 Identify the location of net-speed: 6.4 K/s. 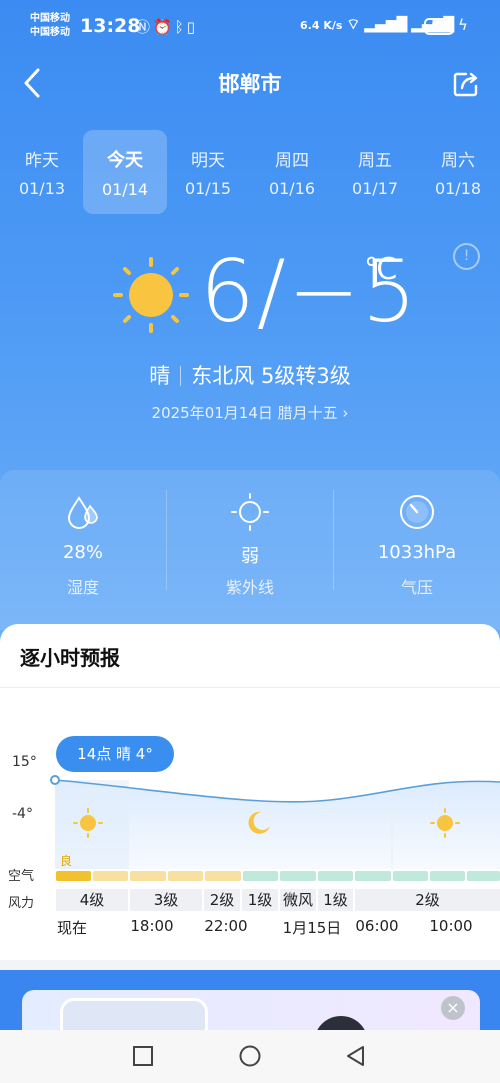
(321, 25).